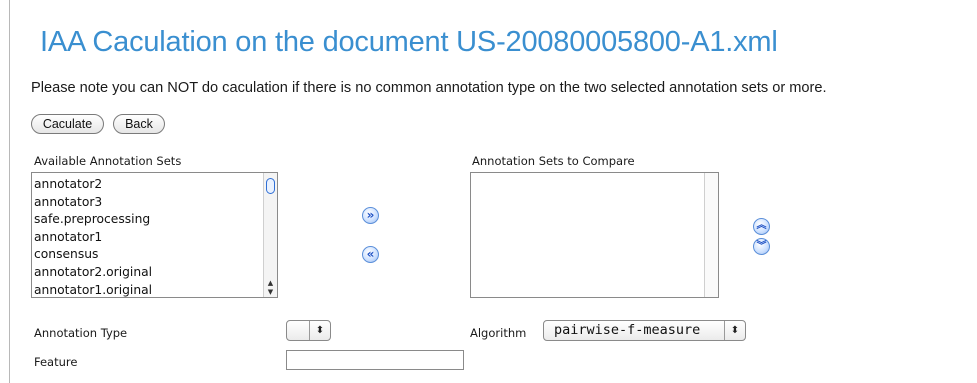 This screenshot has width=977, height=383. What do you see at coordinates (270, 186) in the screenshot?
I see `scrollbar-thumb` at bounding box center [270, 186].